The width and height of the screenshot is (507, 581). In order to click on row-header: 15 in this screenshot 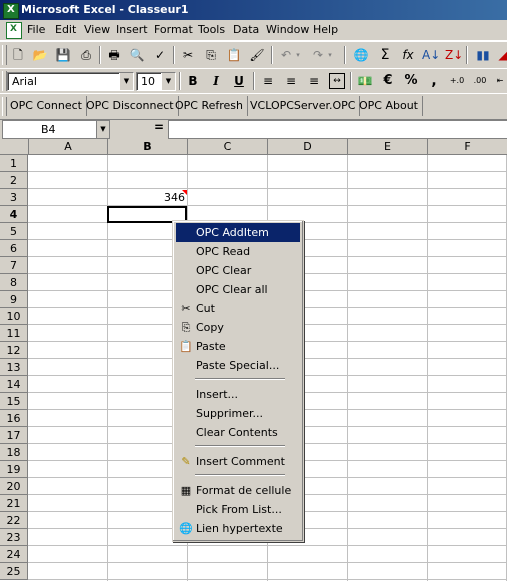, I will do `click(14, 401)`.